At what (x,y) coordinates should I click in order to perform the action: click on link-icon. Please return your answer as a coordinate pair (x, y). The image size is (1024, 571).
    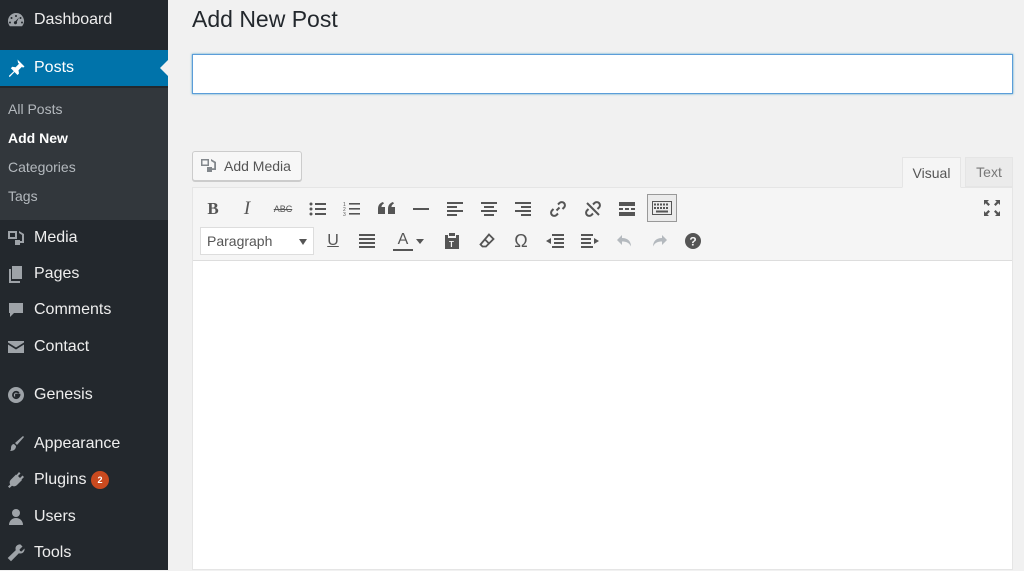
    Looking at the image, I should click on (558, 209).